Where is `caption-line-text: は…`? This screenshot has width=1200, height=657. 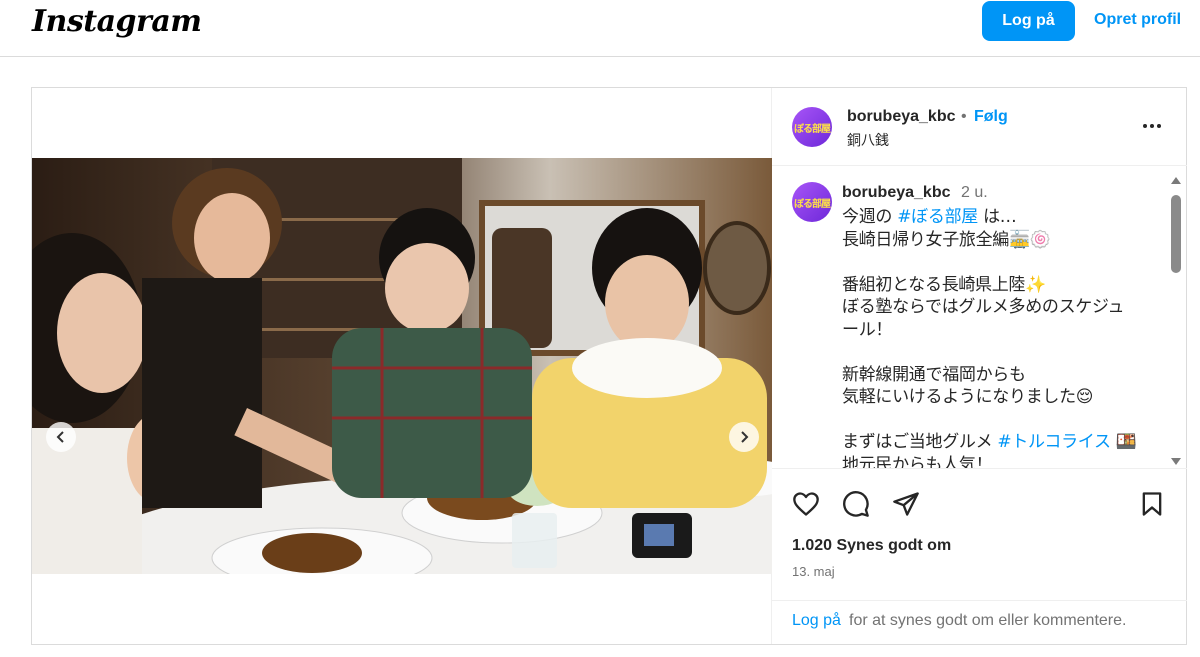 caption-line-text: は… is located at coordinates (997, 217).